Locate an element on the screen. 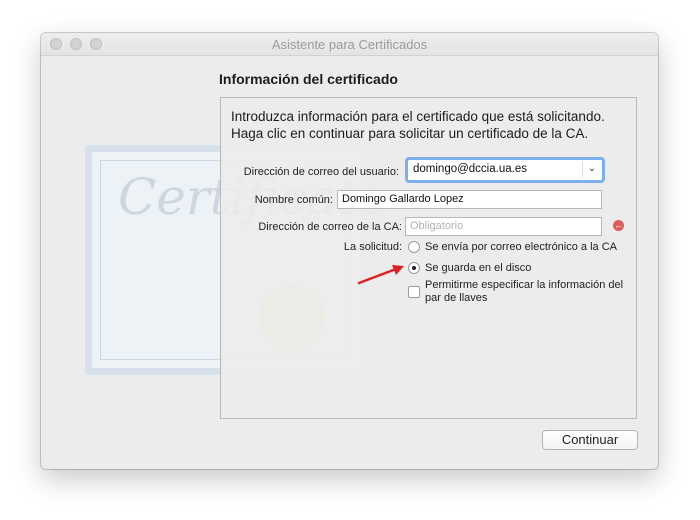 The height and width of the screenshot is (520, 700). user-email-select: domingo@dccia.ua.es ⌄ is located at coordinates (505, 170).